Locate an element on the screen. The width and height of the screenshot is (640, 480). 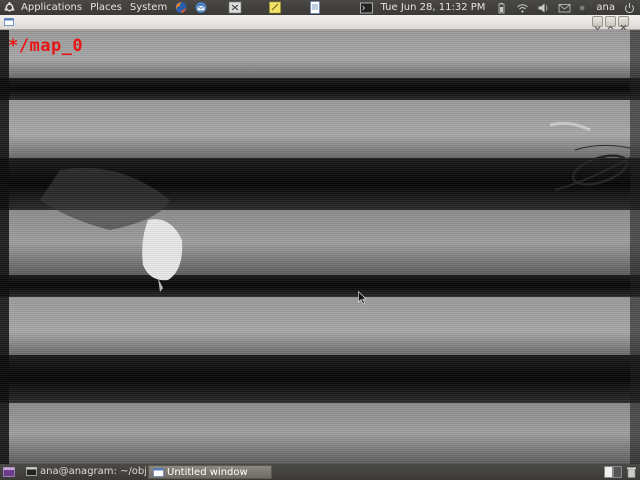
text-editor-icon is located at coordinates (315, 7).